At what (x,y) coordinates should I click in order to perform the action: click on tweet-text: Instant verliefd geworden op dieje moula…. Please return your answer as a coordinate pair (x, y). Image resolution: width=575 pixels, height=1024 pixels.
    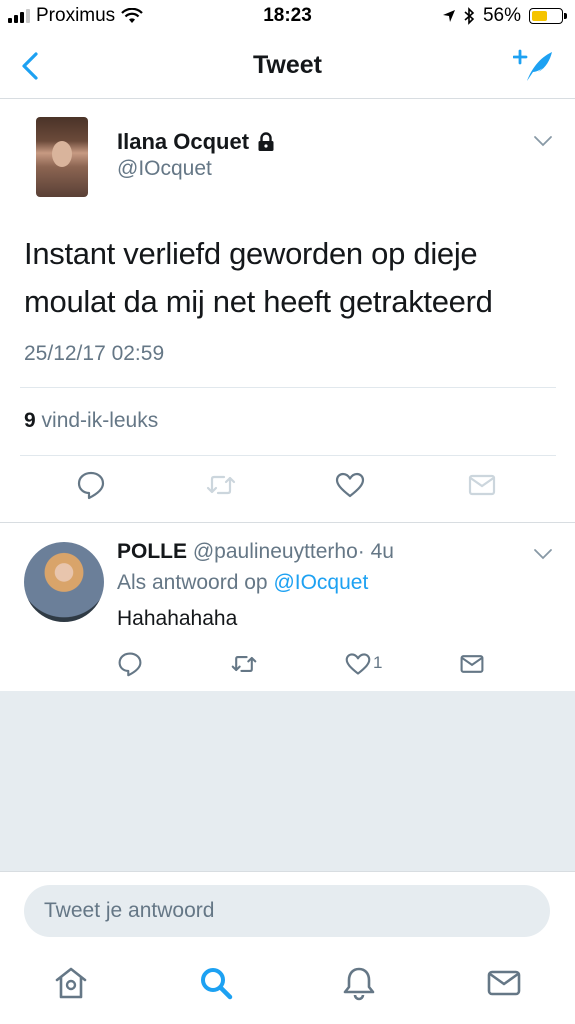
    Looking at the image, I should click on (258, 277).